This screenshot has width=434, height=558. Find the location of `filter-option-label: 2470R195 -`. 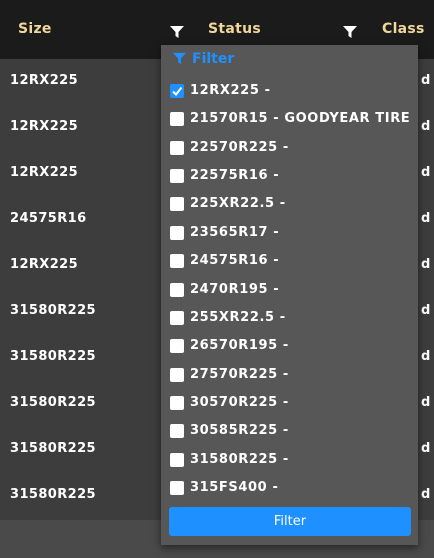

filter-option-label: 2470R195 - is located at coordinates (235, 289).